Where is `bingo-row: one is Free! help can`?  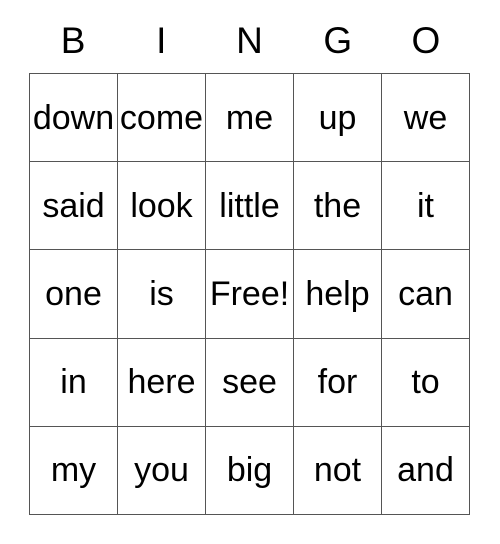
bingo-row: one is Free! help can is located at coordinates (250, 294).